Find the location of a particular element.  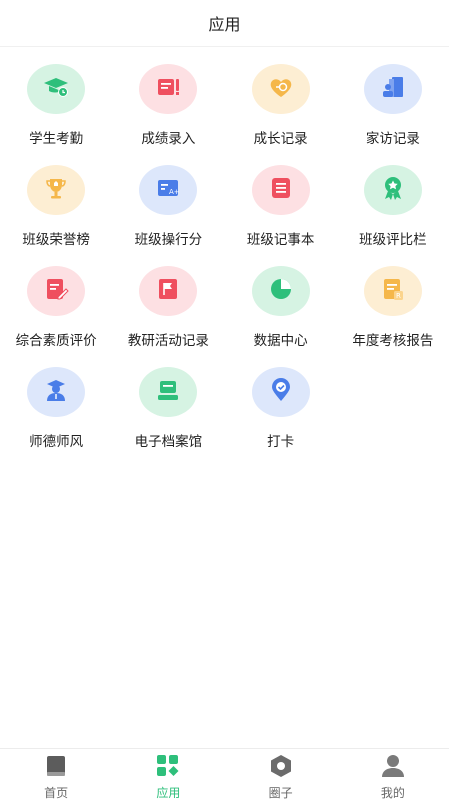

app-class-rating: 班级评比栏 is located at coordinates (393, 211).